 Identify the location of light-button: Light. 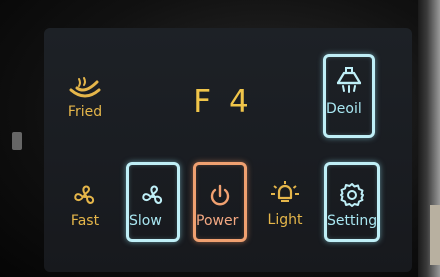
(285, 204).